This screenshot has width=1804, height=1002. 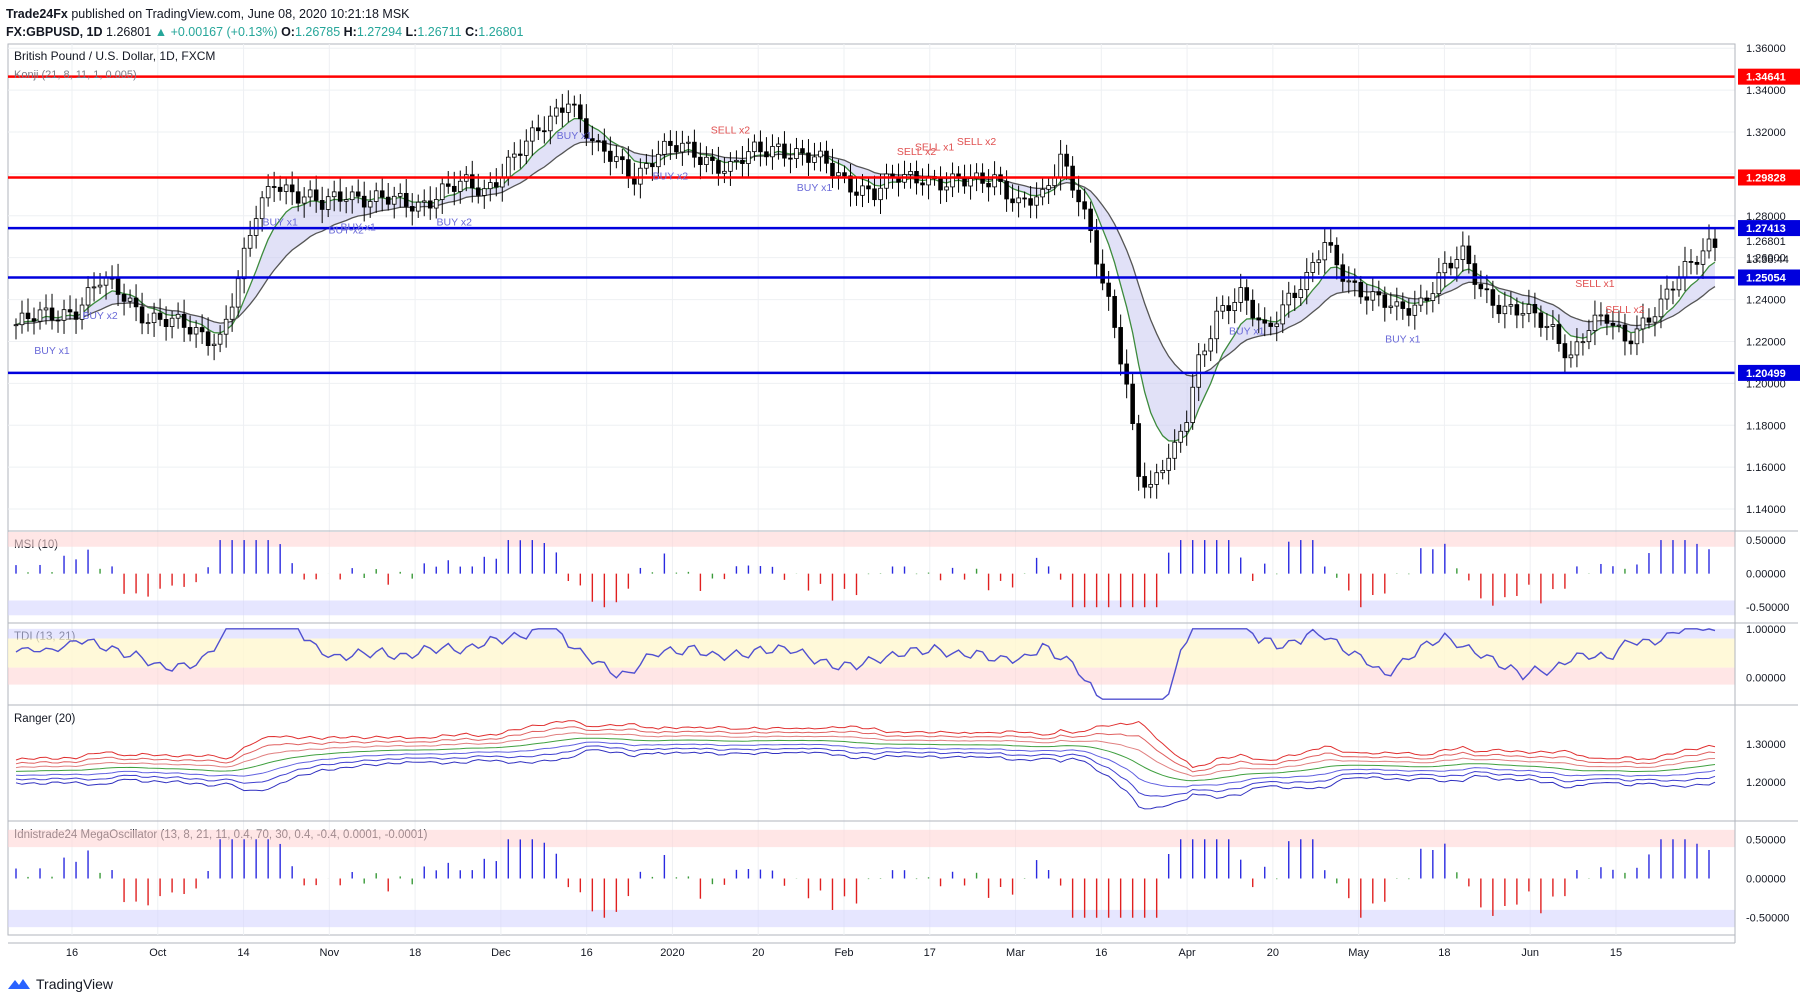 I want to click on time-tick-label: 18, so click(x=415, y=953).